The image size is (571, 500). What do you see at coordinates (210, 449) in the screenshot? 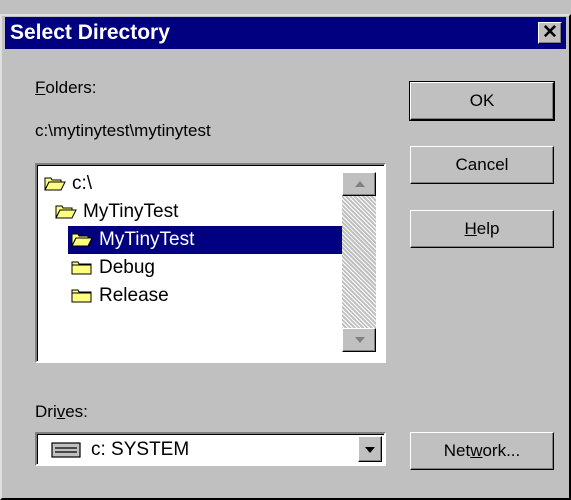
I see `drives-dropdown: c: SYSTEM` at bounding box center [210, 449].